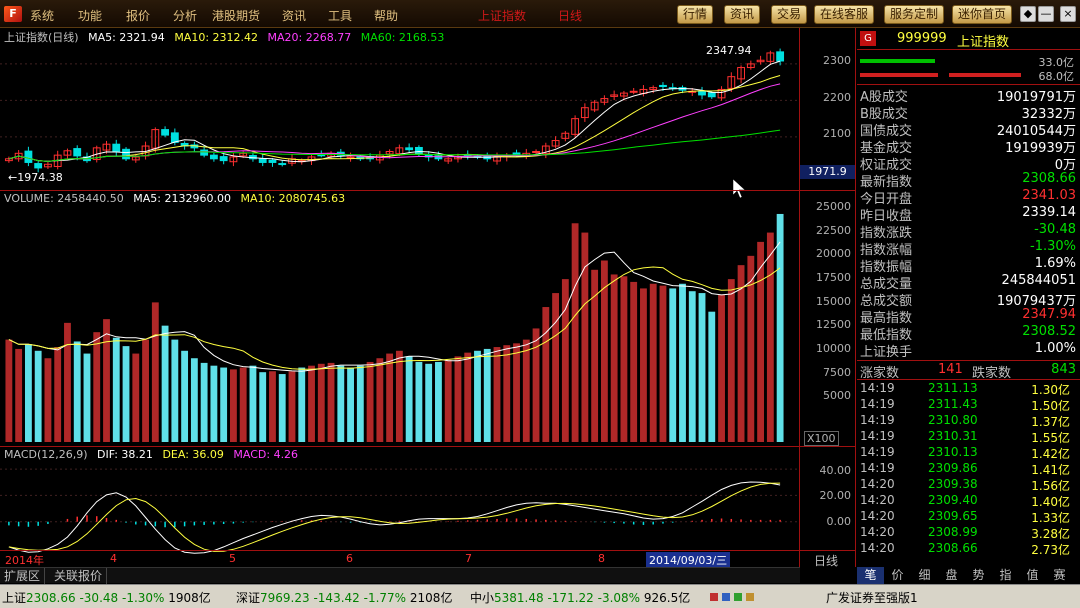 This screenshot has height=608, width=1080. I want to click on tick-row: 14:19 2310.13 1.42亿, so click(968, 453).